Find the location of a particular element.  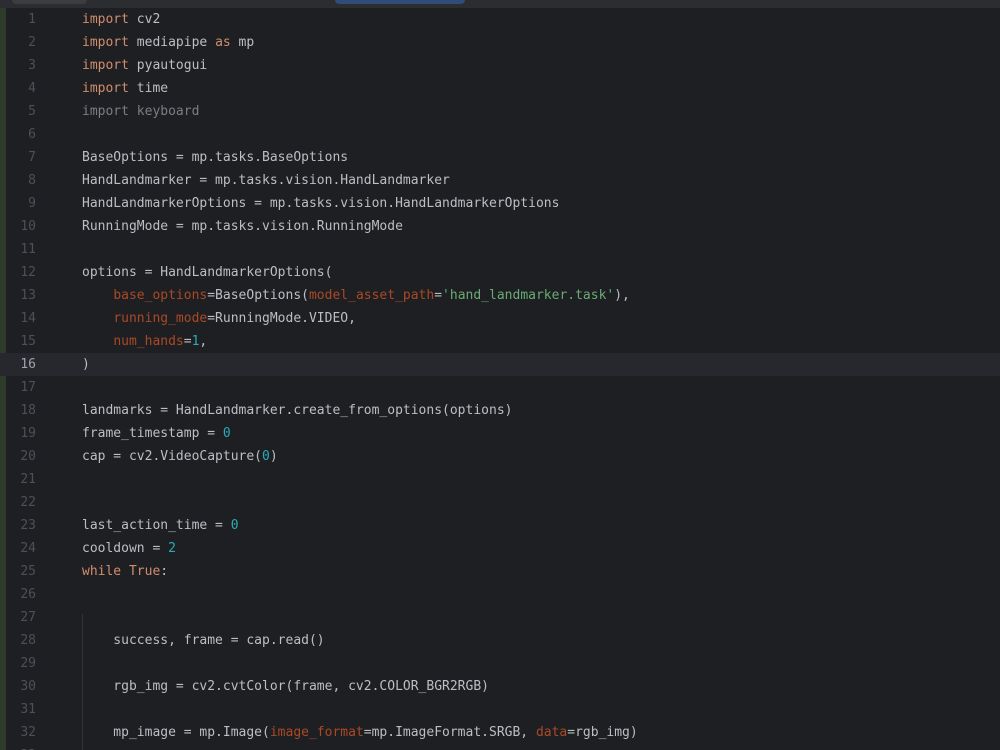

code-text: num_hands=1, is located at coordinates (144, 341).